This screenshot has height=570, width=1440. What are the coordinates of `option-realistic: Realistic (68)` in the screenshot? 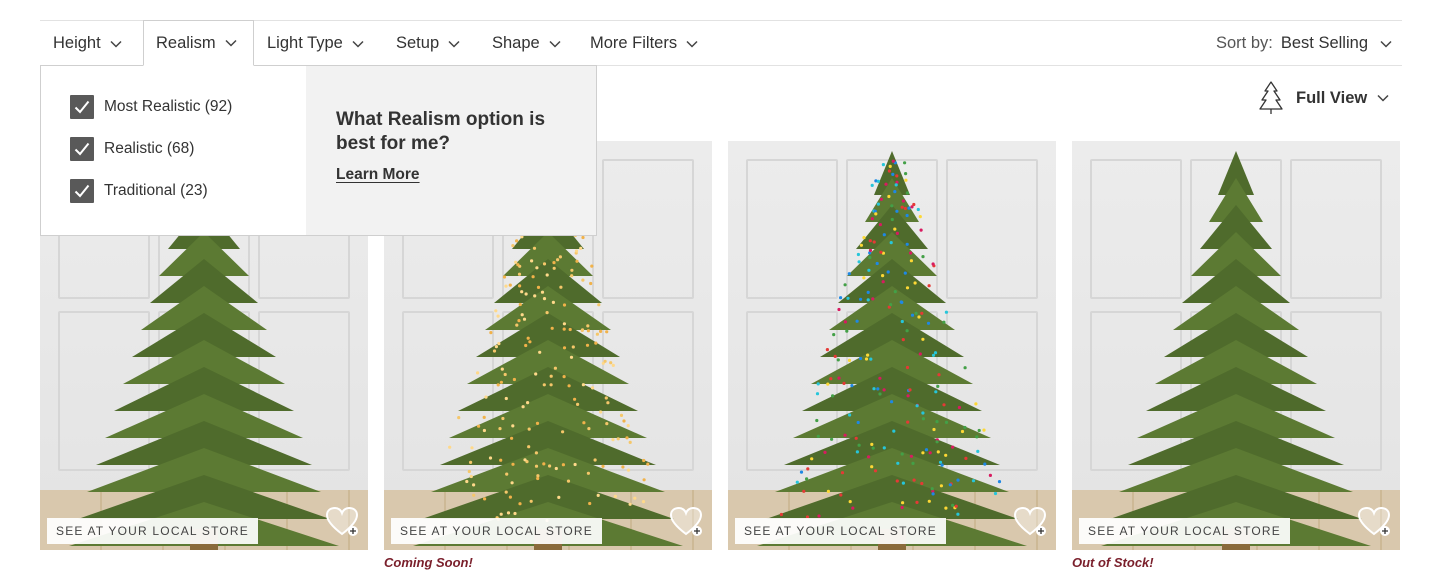 It's located at (132, 149).